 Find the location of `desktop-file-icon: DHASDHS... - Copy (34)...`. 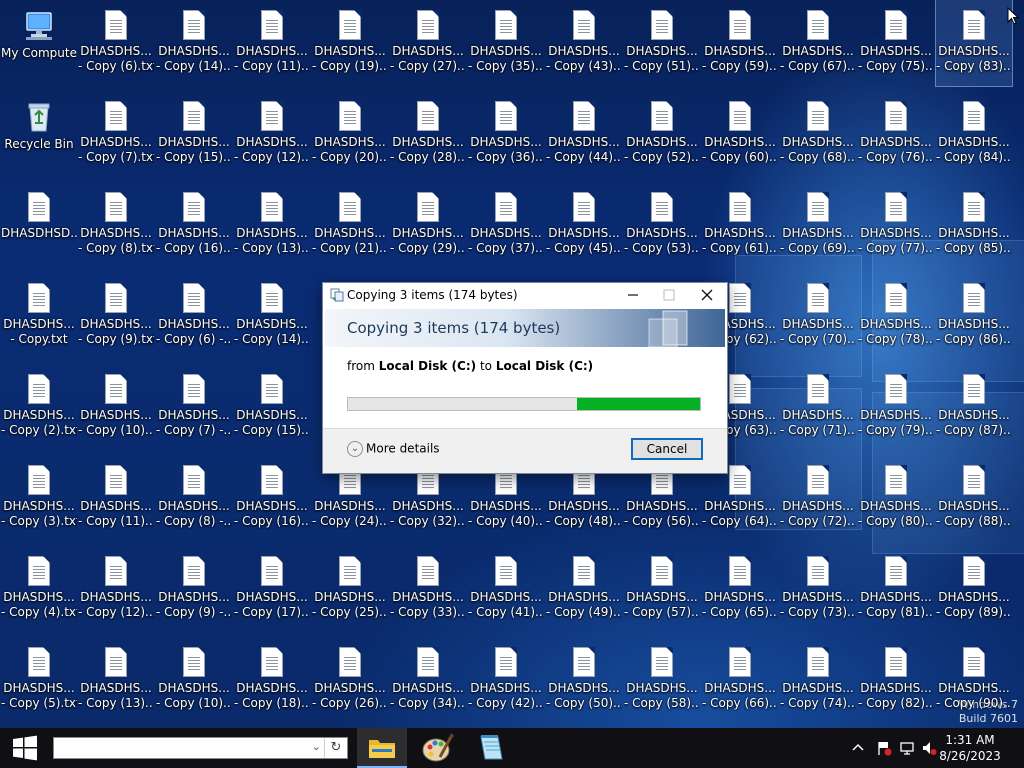

desktop-file-icon: DHASDHS... - Copy (34)... is located at coordinates (428, 680).